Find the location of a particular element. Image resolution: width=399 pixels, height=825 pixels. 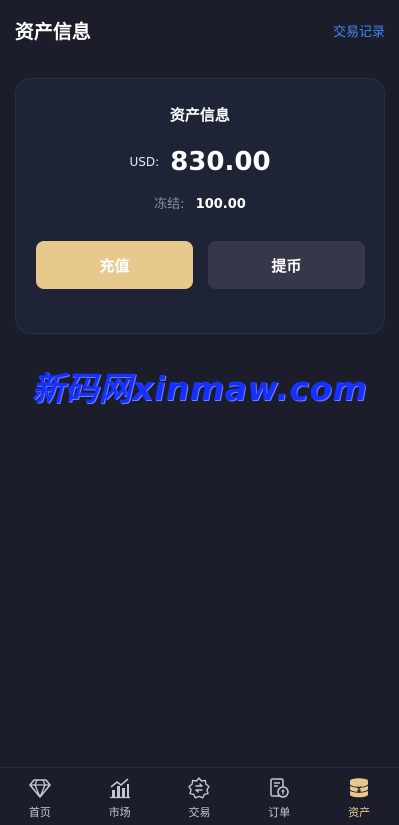

tab-orders: 订单 is located at coordinates (279, 796).